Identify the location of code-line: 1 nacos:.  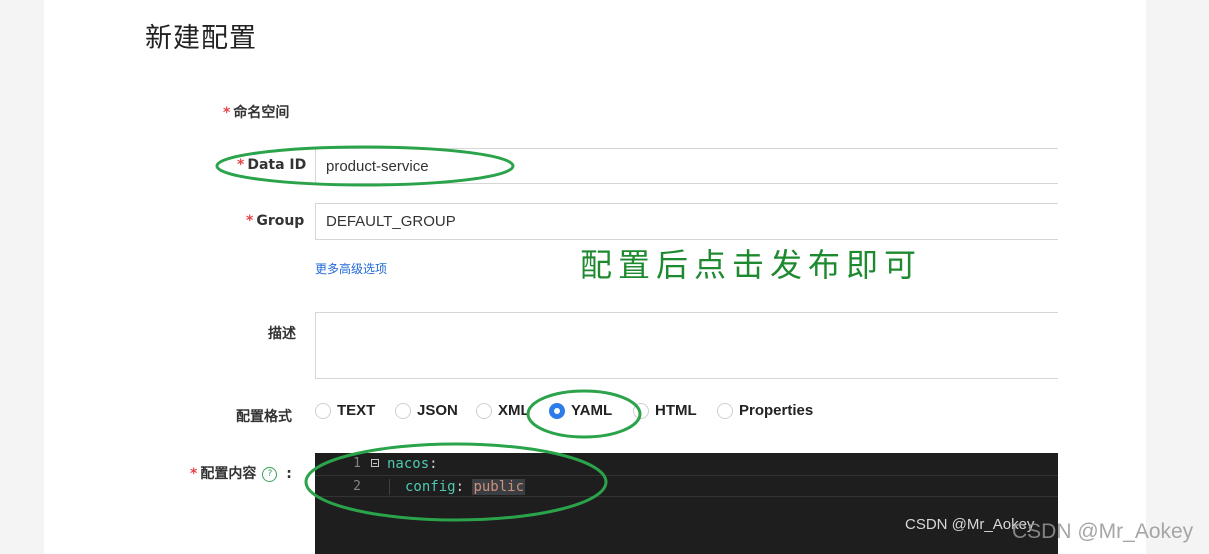
(686, 464).